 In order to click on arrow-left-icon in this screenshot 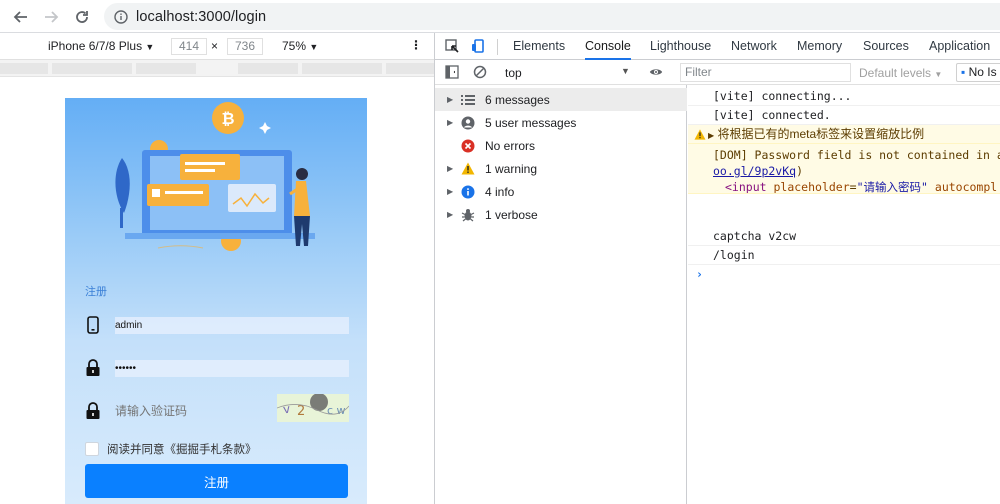, I will do `click(20, 17)`.